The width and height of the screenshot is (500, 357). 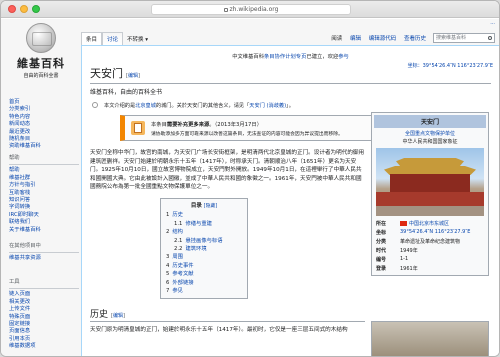 What do you see at coordinates (285, 57) in the screenshot?
I see `notice-link: 条目协作计划专页` at bounding box center [285, 57].